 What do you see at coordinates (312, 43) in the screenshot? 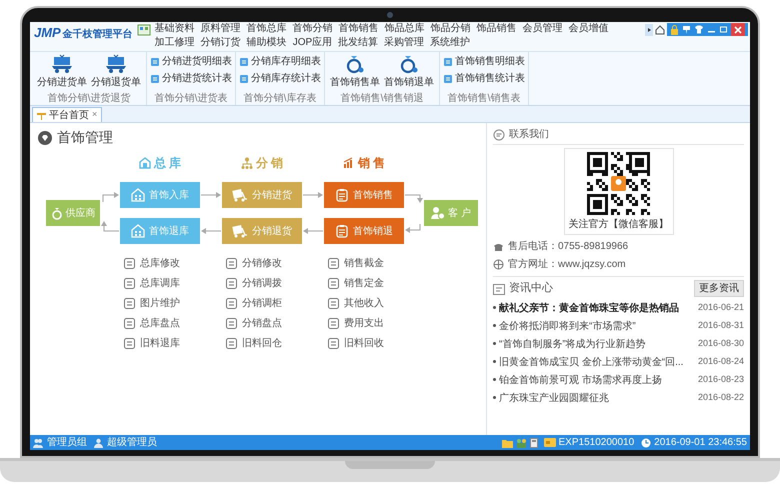
I see `menu-item: JOP应用` at bounding box center [312, 43].